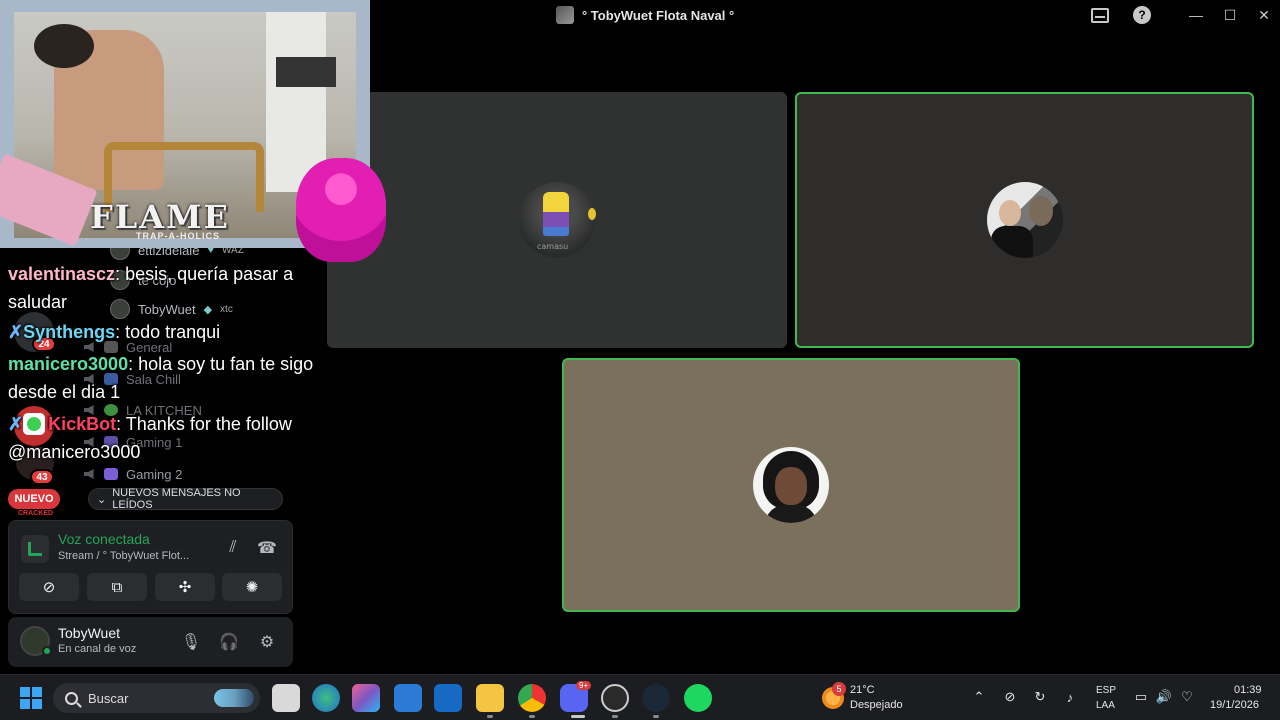 The width and height of the screenshot is (1280, 720). What do you see at coordinates (1010, 697) in the screenshot?
I see `mic-muted-icon: ⊘` at bounding box center [1010, 697].